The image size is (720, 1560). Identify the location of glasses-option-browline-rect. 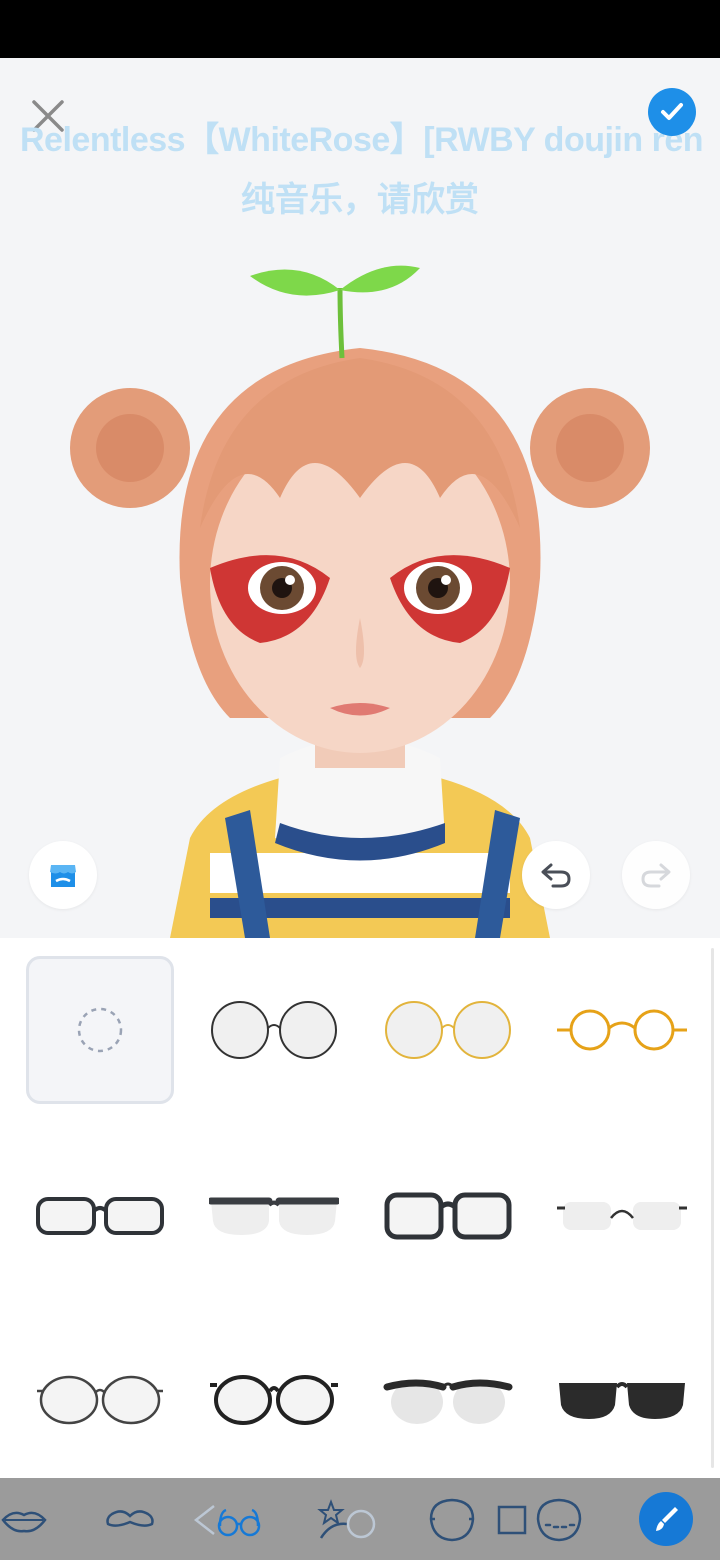
(274, 1216).